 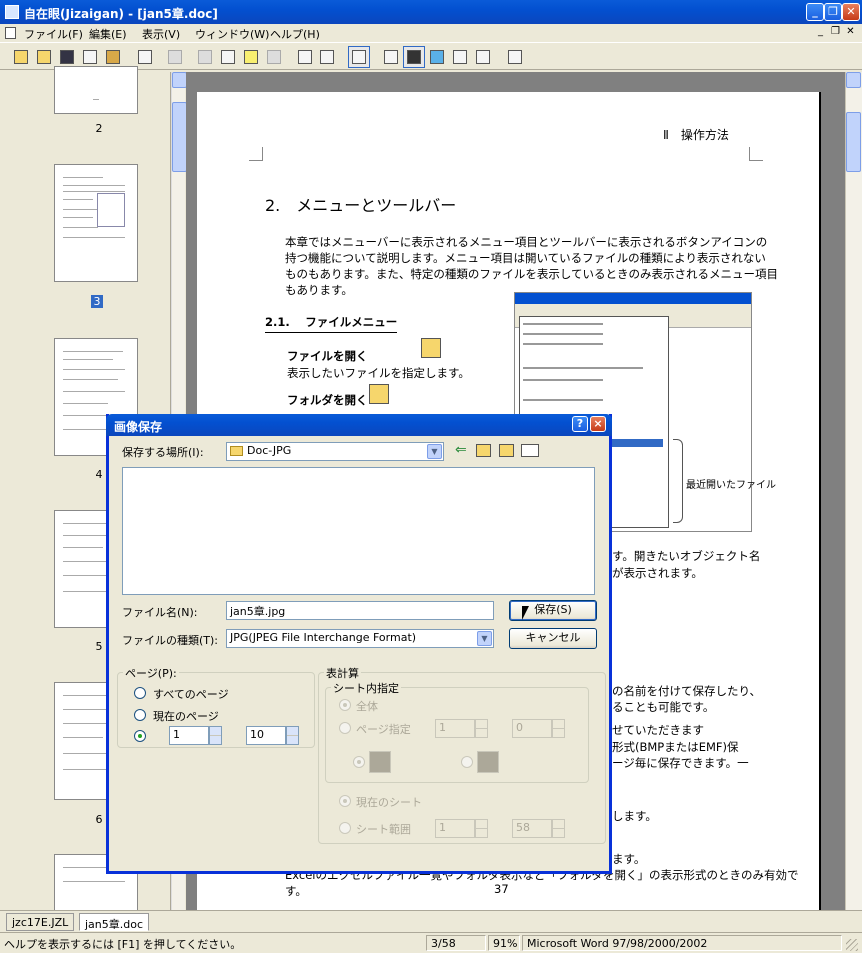 What do you see at coordinates (359, 762) in the screenshot?
I see `range-start-radio` at bounding box center [359, 762].